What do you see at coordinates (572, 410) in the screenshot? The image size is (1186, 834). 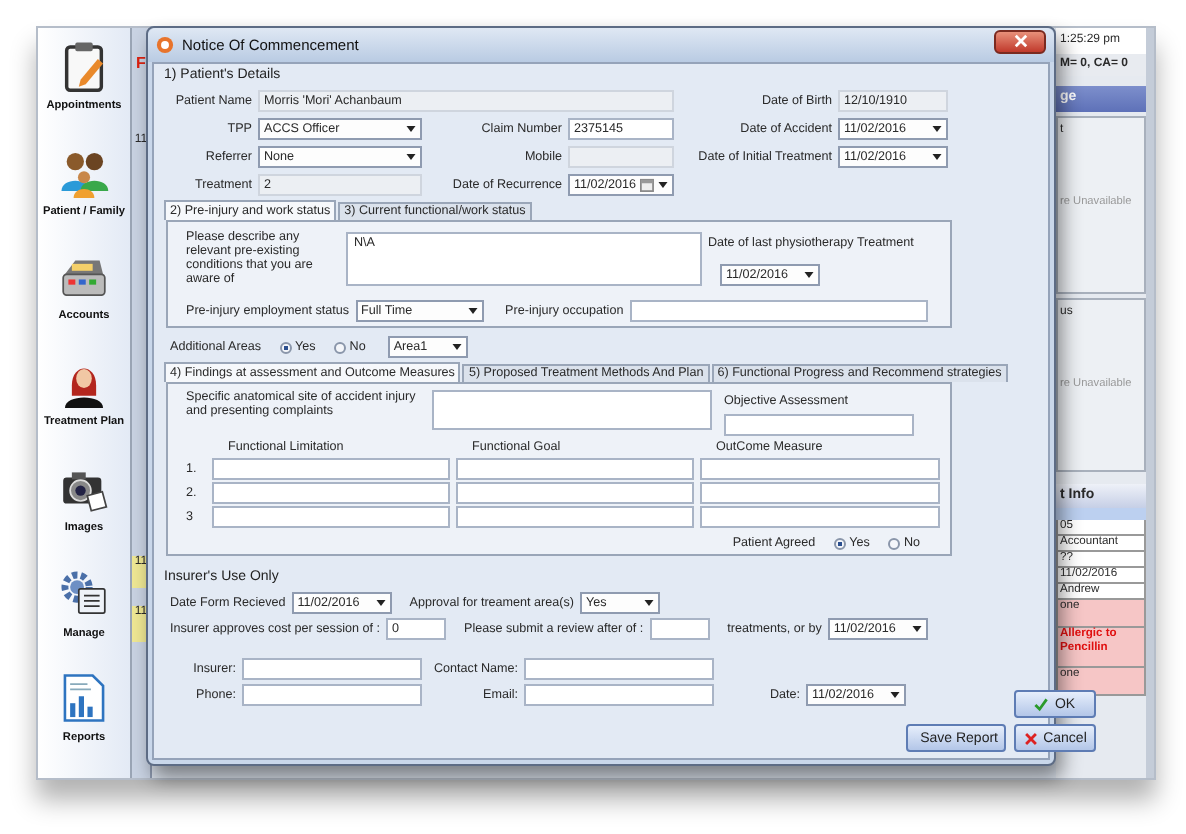 I see `text-area` at bounding box center [572, 410].